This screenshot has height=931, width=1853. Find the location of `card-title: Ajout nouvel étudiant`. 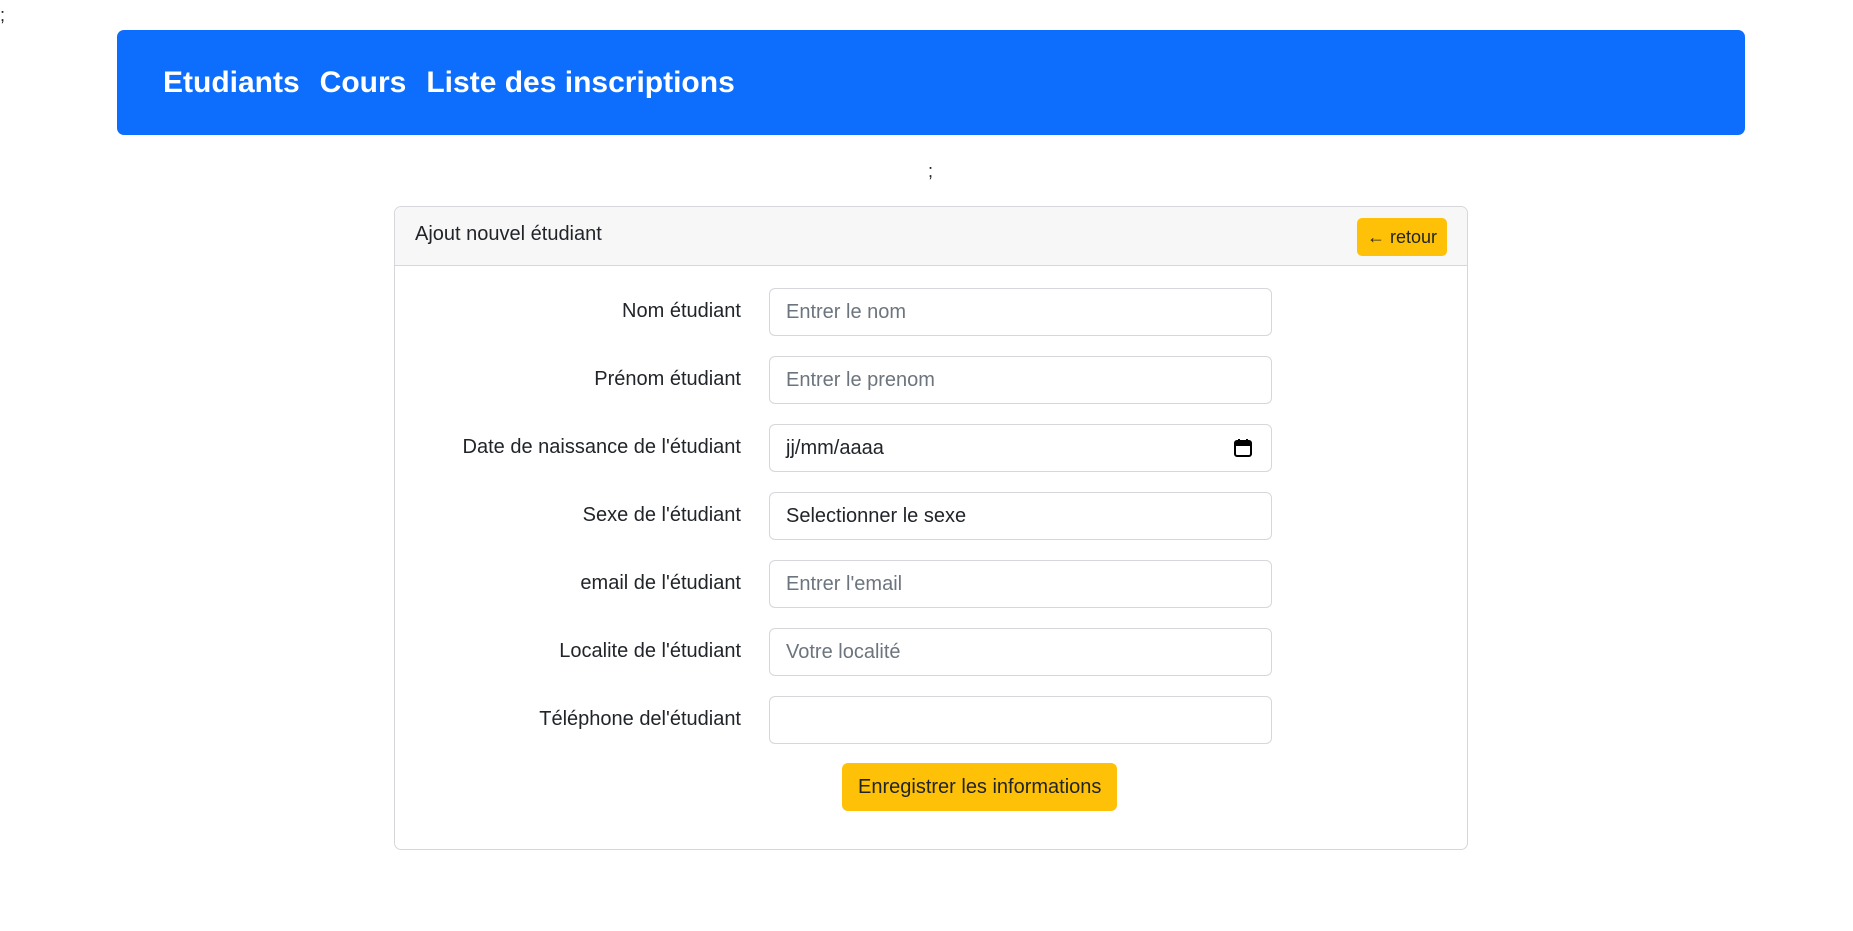

card-title: Ajout nouvel étudiant is located at coordinates (508, 234).